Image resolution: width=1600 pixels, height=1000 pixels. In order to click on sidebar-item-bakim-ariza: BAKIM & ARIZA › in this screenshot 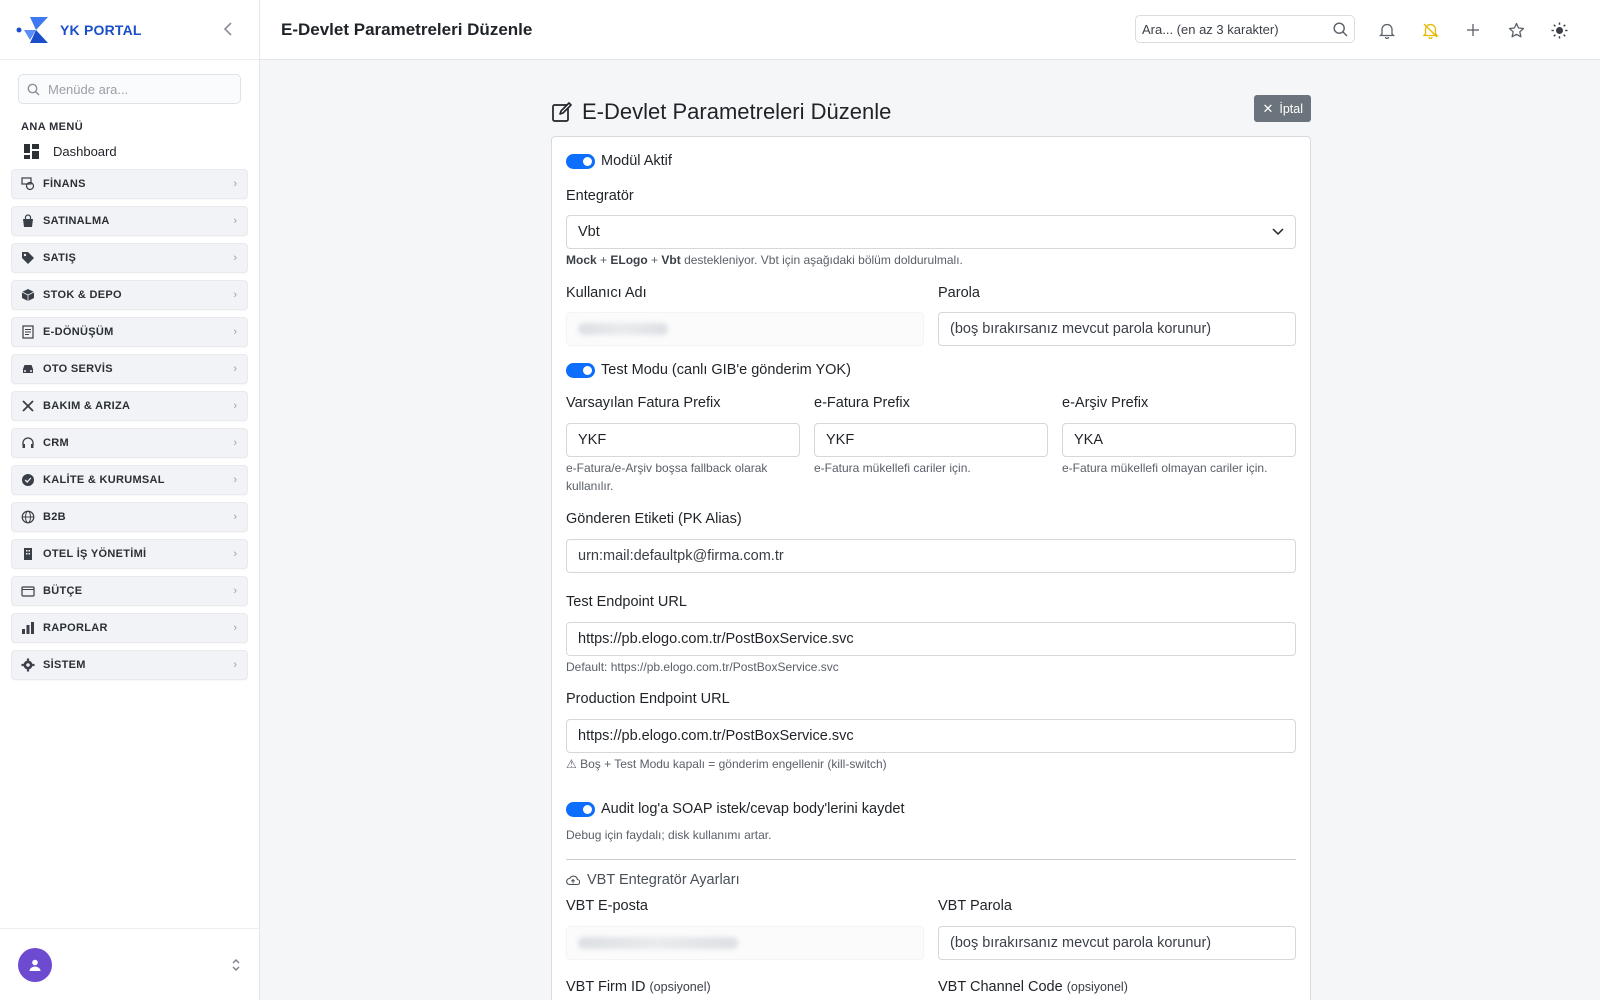, I will do `click(129, 406)`.